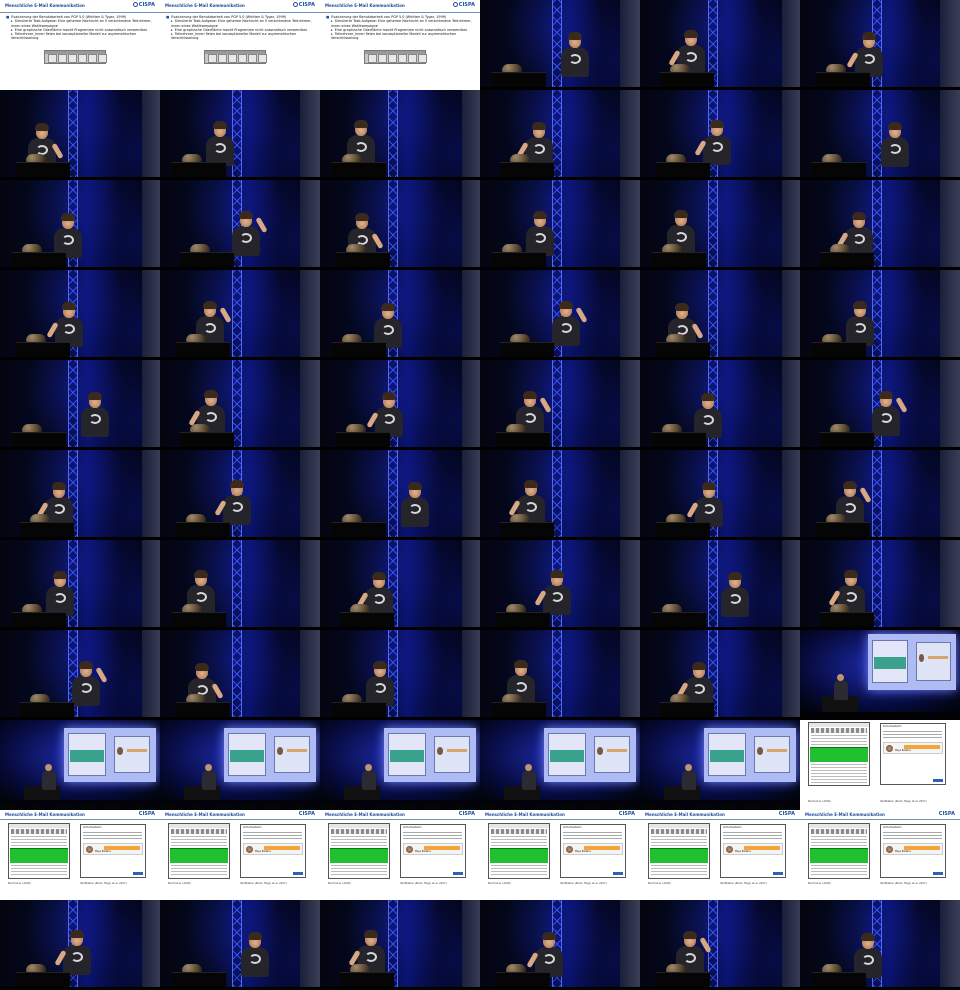 This screenshot has height=990, width=960. What do you see at coordinates (199, 855) in the screenshot?
I see `encryption-status-banner` at bounding box center [199, 855].